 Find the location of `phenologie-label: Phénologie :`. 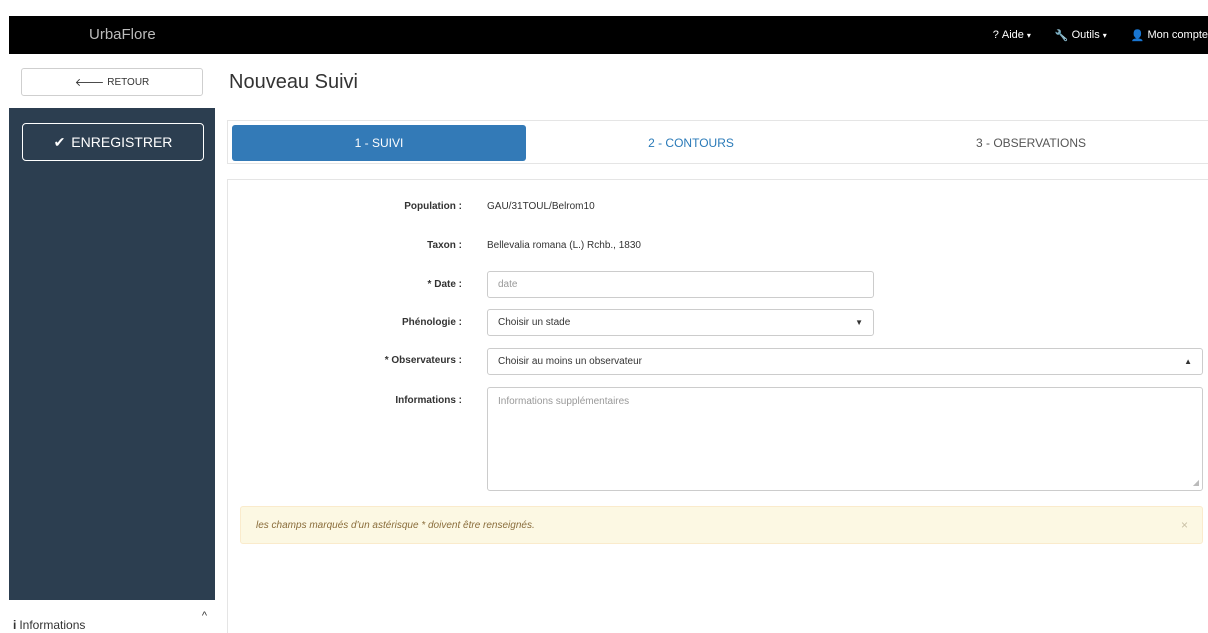

phenologie-label: Phénologie : is located at coordinates (432, 322).